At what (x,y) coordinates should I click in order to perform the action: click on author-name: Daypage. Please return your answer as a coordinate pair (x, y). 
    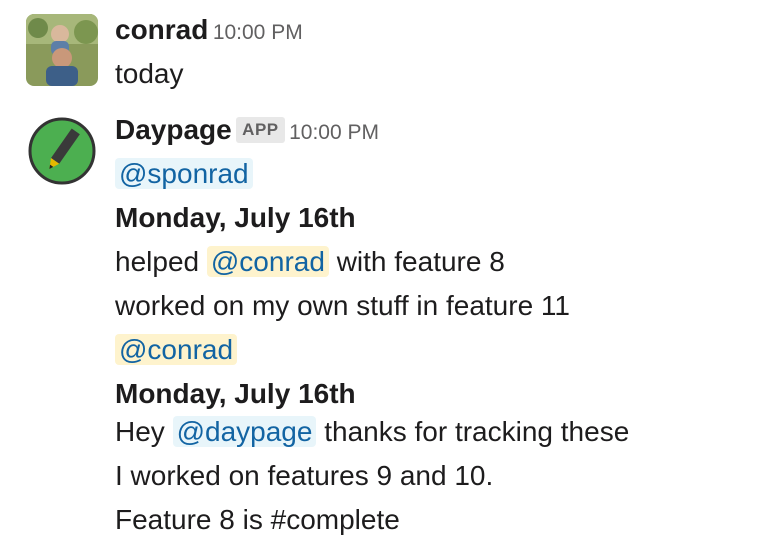
    Looking at the image, I should click on (173, 129).